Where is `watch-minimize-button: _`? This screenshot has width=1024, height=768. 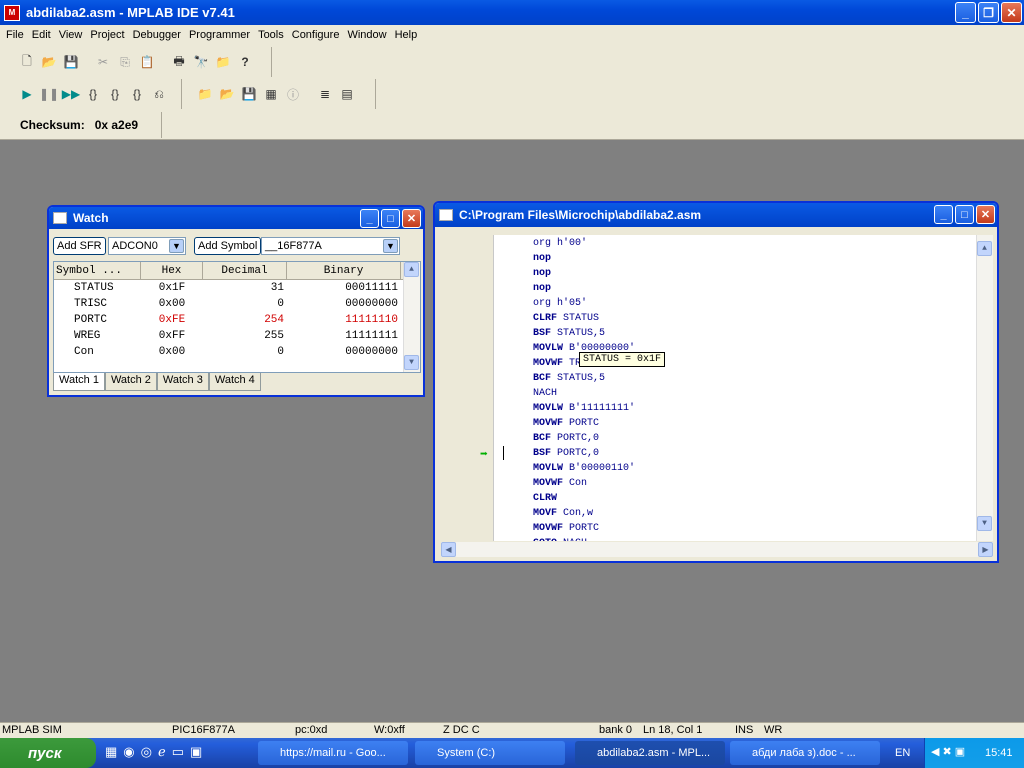 watch-minimize-button: _ is located at coordinates (369, 218).